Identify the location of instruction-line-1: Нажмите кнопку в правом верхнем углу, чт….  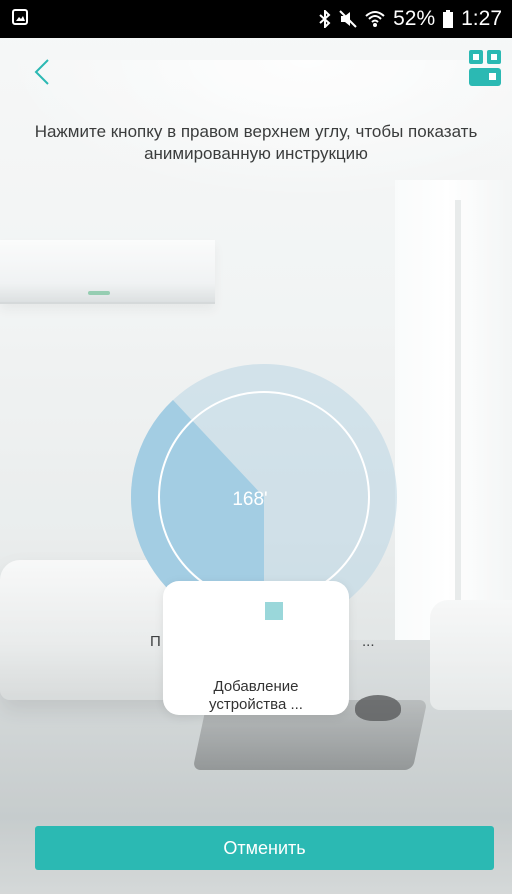
(256, 131).